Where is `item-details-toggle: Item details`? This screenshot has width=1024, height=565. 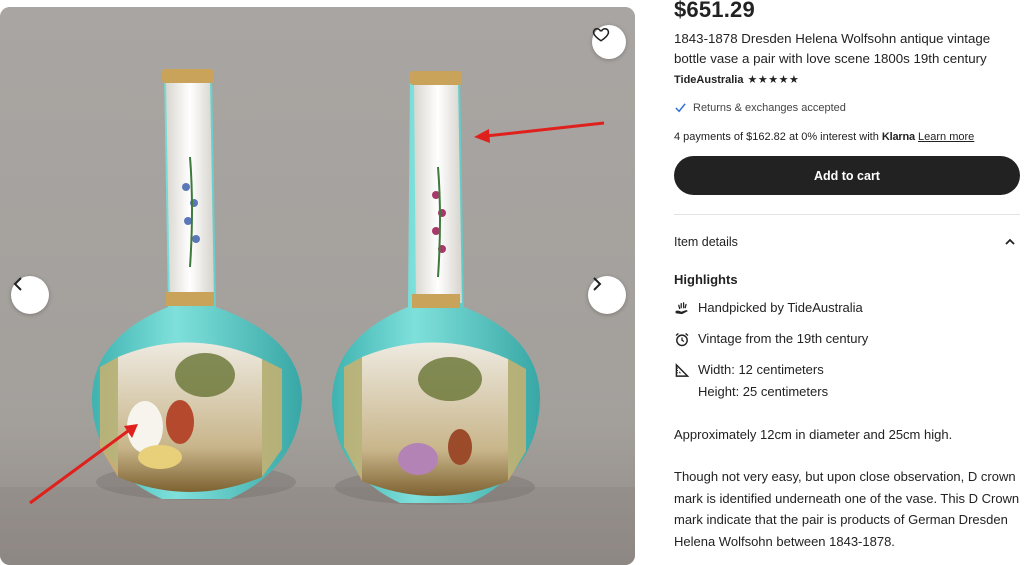 item-details-toggle: Item details is located at coordinates (845, 242).